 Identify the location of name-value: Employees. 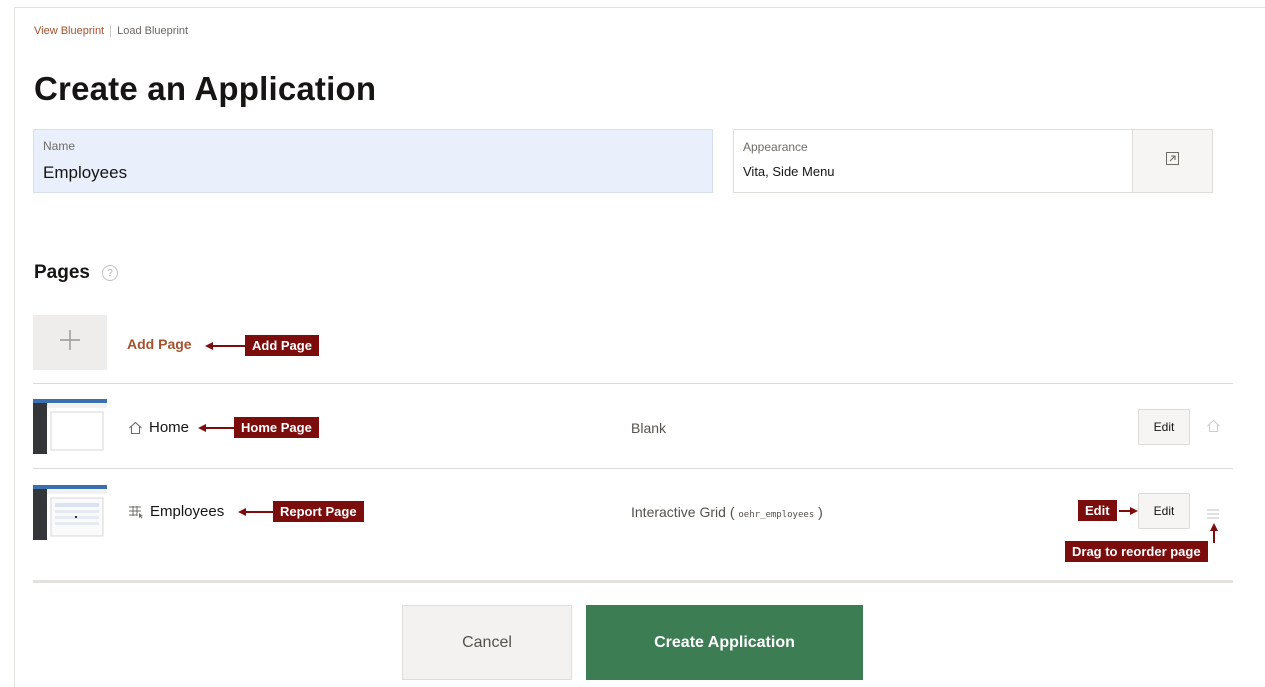
(85, 173).